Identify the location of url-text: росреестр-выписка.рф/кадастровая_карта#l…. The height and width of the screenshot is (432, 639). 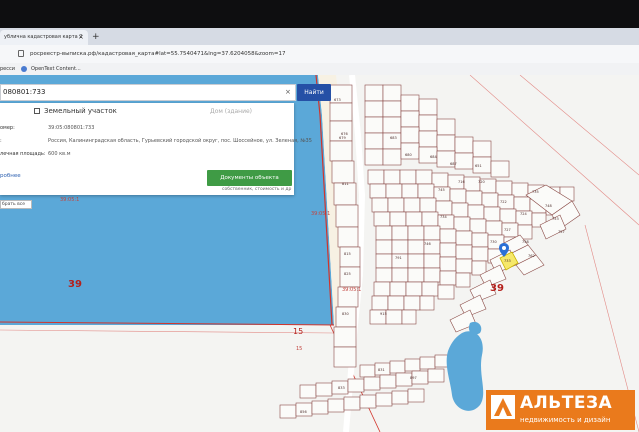
(158, 54).